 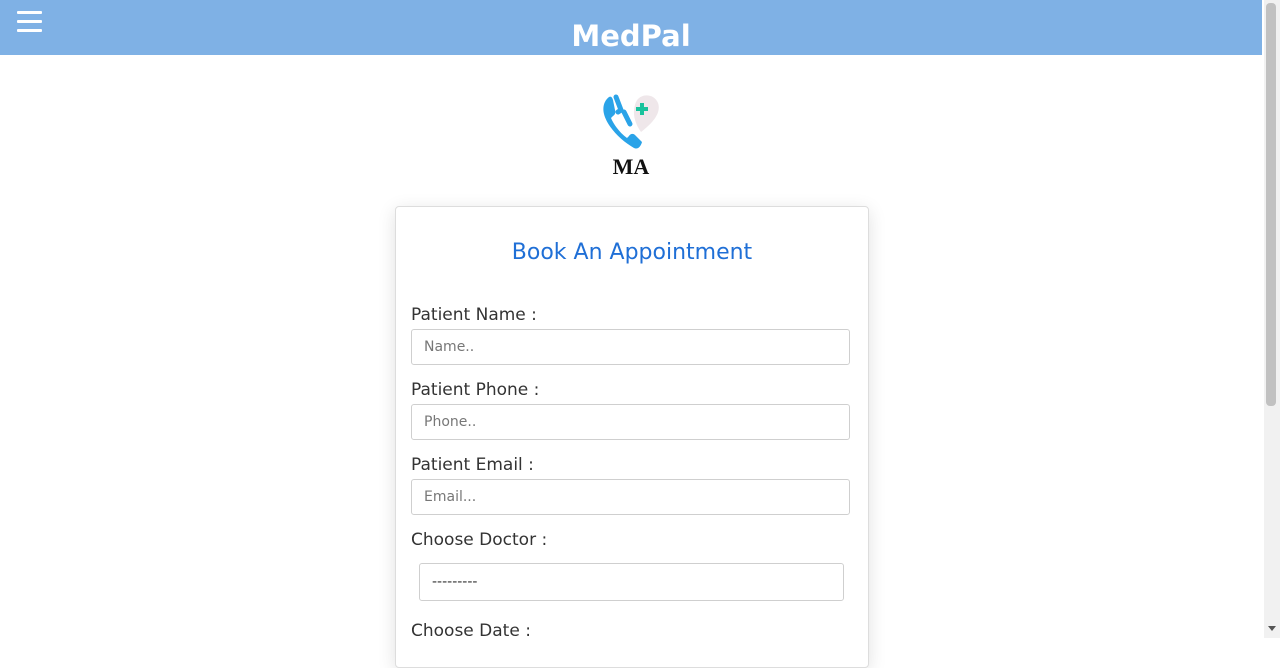 I want to click on doctor-select: ---------, so click(x=631, y=582).